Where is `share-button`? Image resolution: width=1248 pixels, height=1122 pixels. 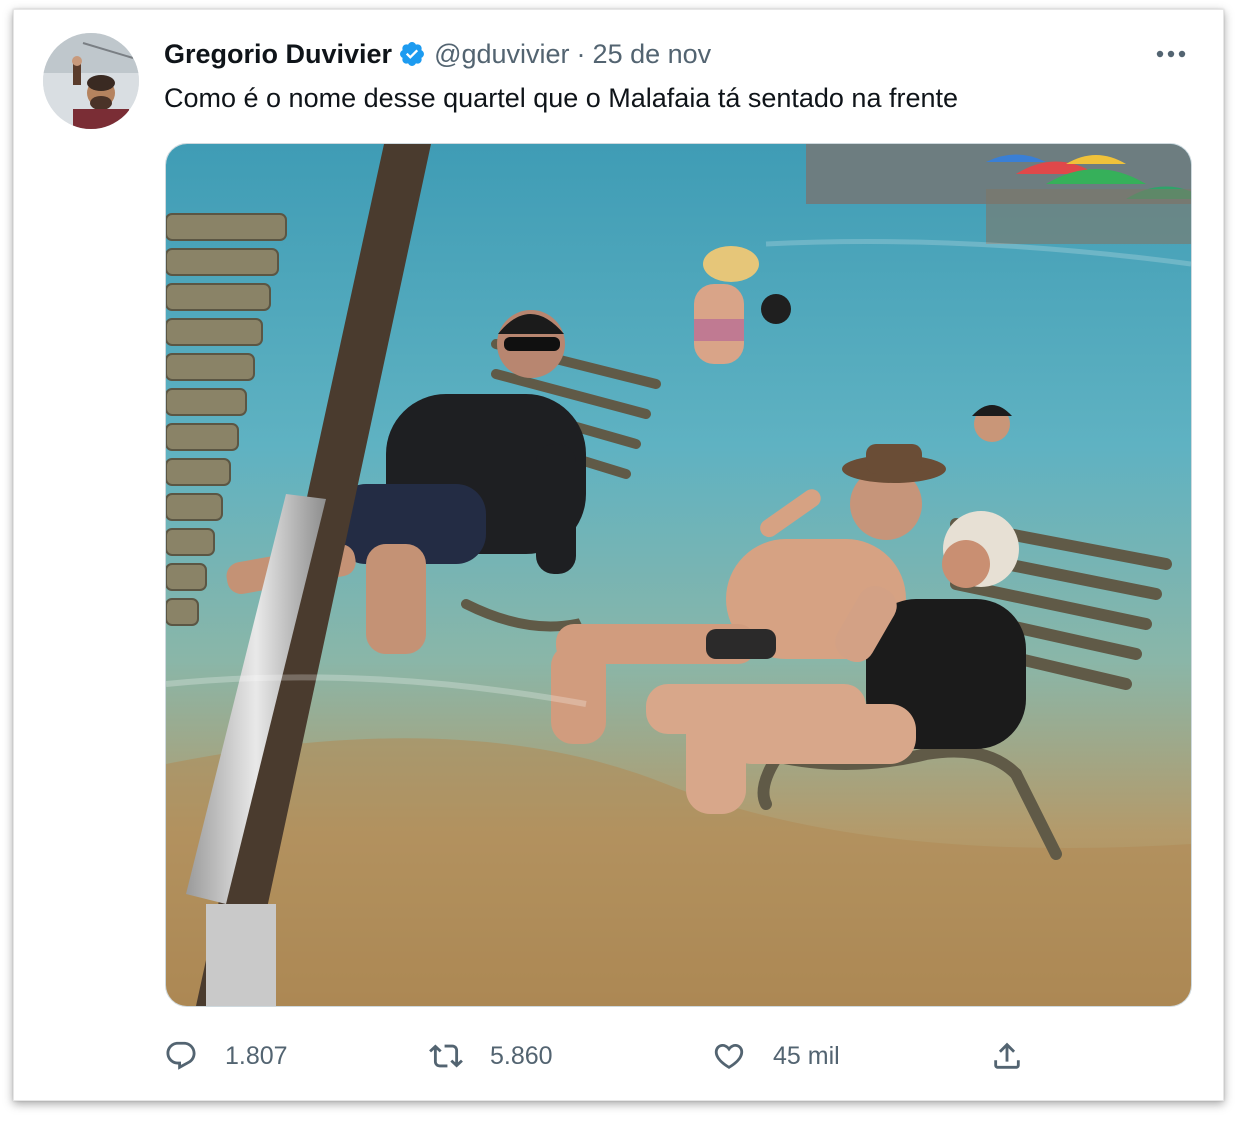 share-button is located at coordinates (1007, 1056).